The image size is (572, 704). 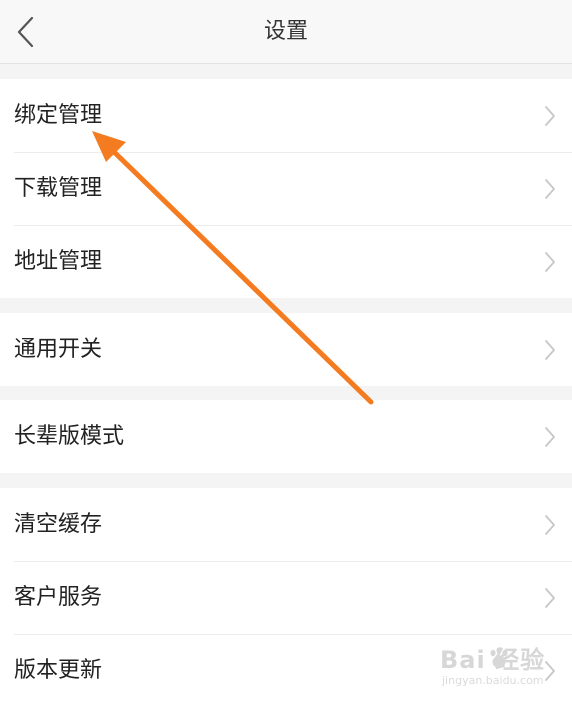 What do you see at coordinates (286, 524) in the screenshot?
I see `settings-item-clear-cache: 清空缓存` at bounding box center [286, 524].